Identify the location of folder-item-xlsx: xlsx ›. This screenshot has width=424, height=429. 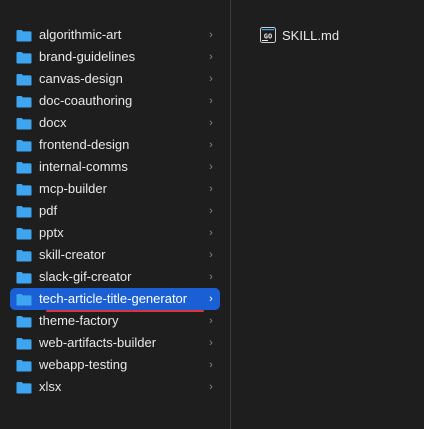
(115, 387).